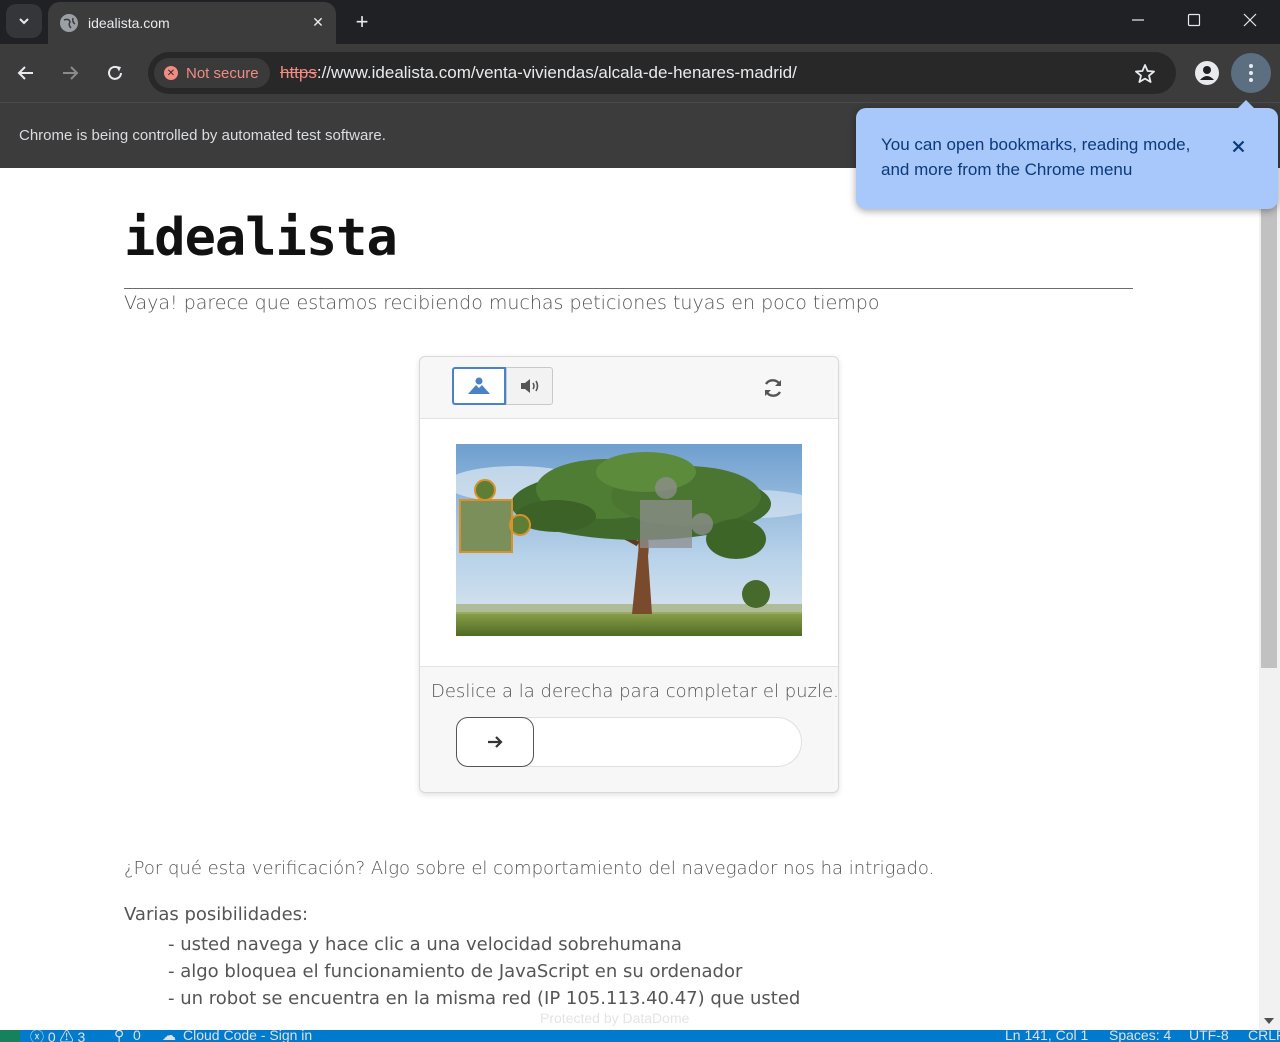 Image resolution: width=1280 pixels, height=1042 pixels. I want to click on warning-icon: ✕, so click(171, 73).